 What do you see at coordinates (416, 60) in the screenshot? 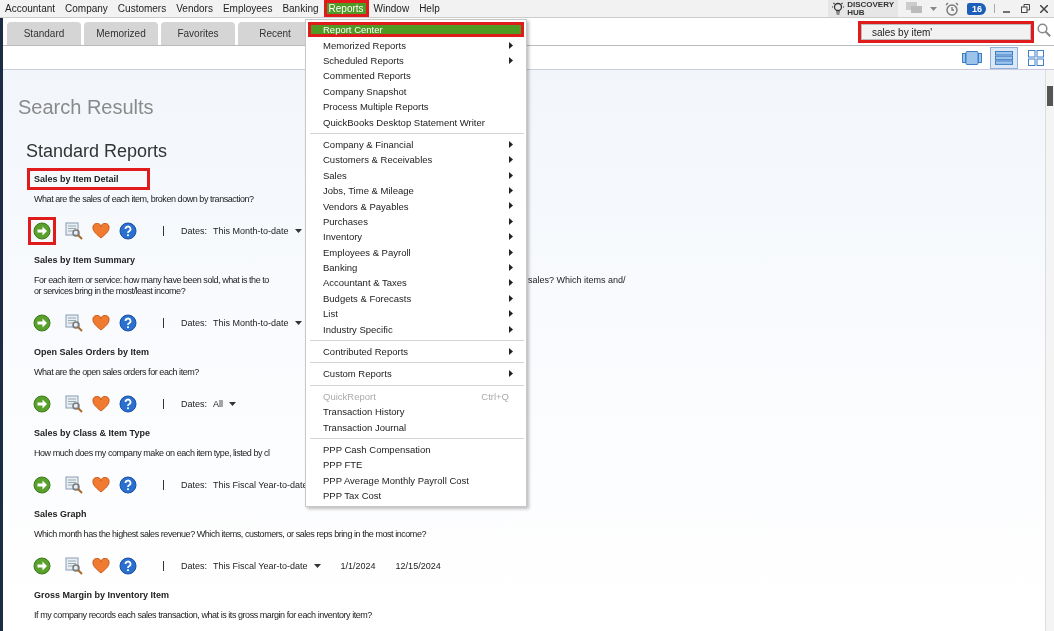
I see `menu-entry: Scheduled Reports` at bounding box center [416, 60].